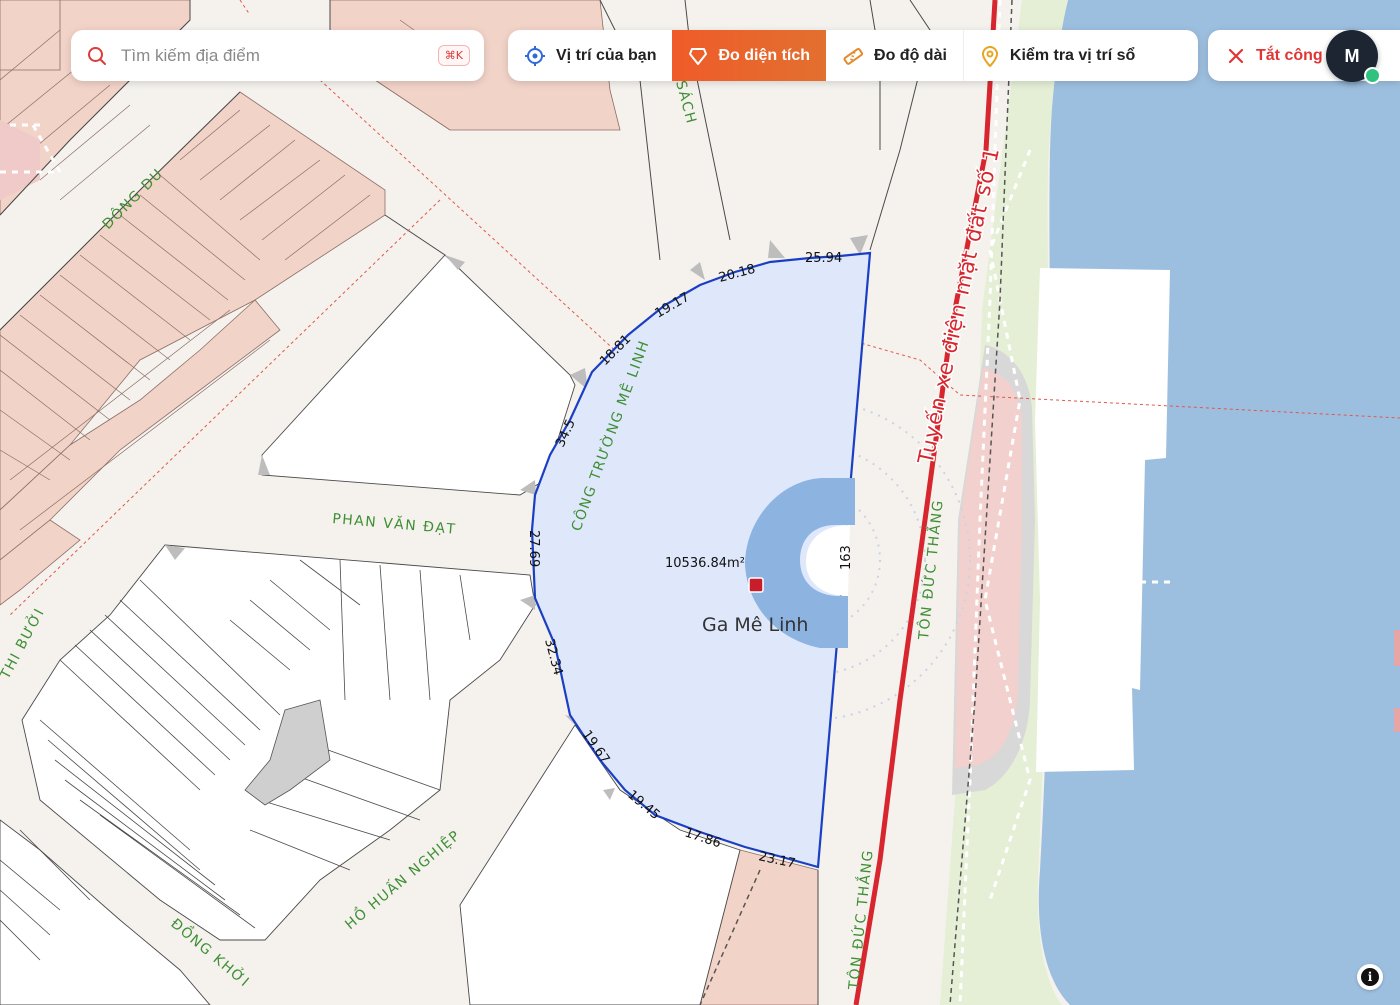 Image resolution: width=1400 pixels, height=1005 pixels. Describe the element at coordinates (764, 55) in the screenshot. I see `measure-area-label: Đo diện tích` at that location.